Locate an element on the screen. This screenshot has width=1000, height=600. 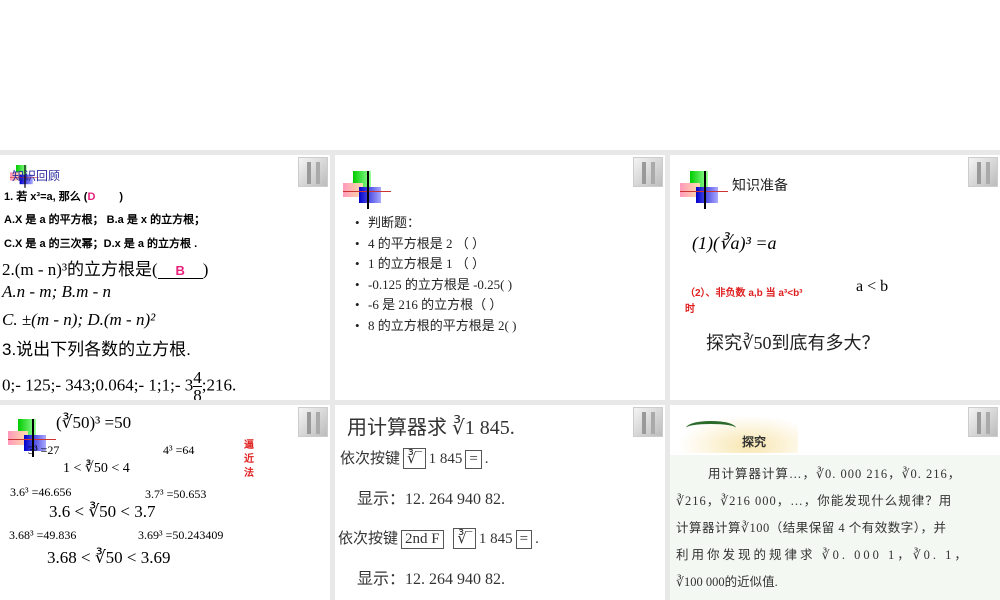
slide-title: 知识回顾 is located at coordinates (36, 176).